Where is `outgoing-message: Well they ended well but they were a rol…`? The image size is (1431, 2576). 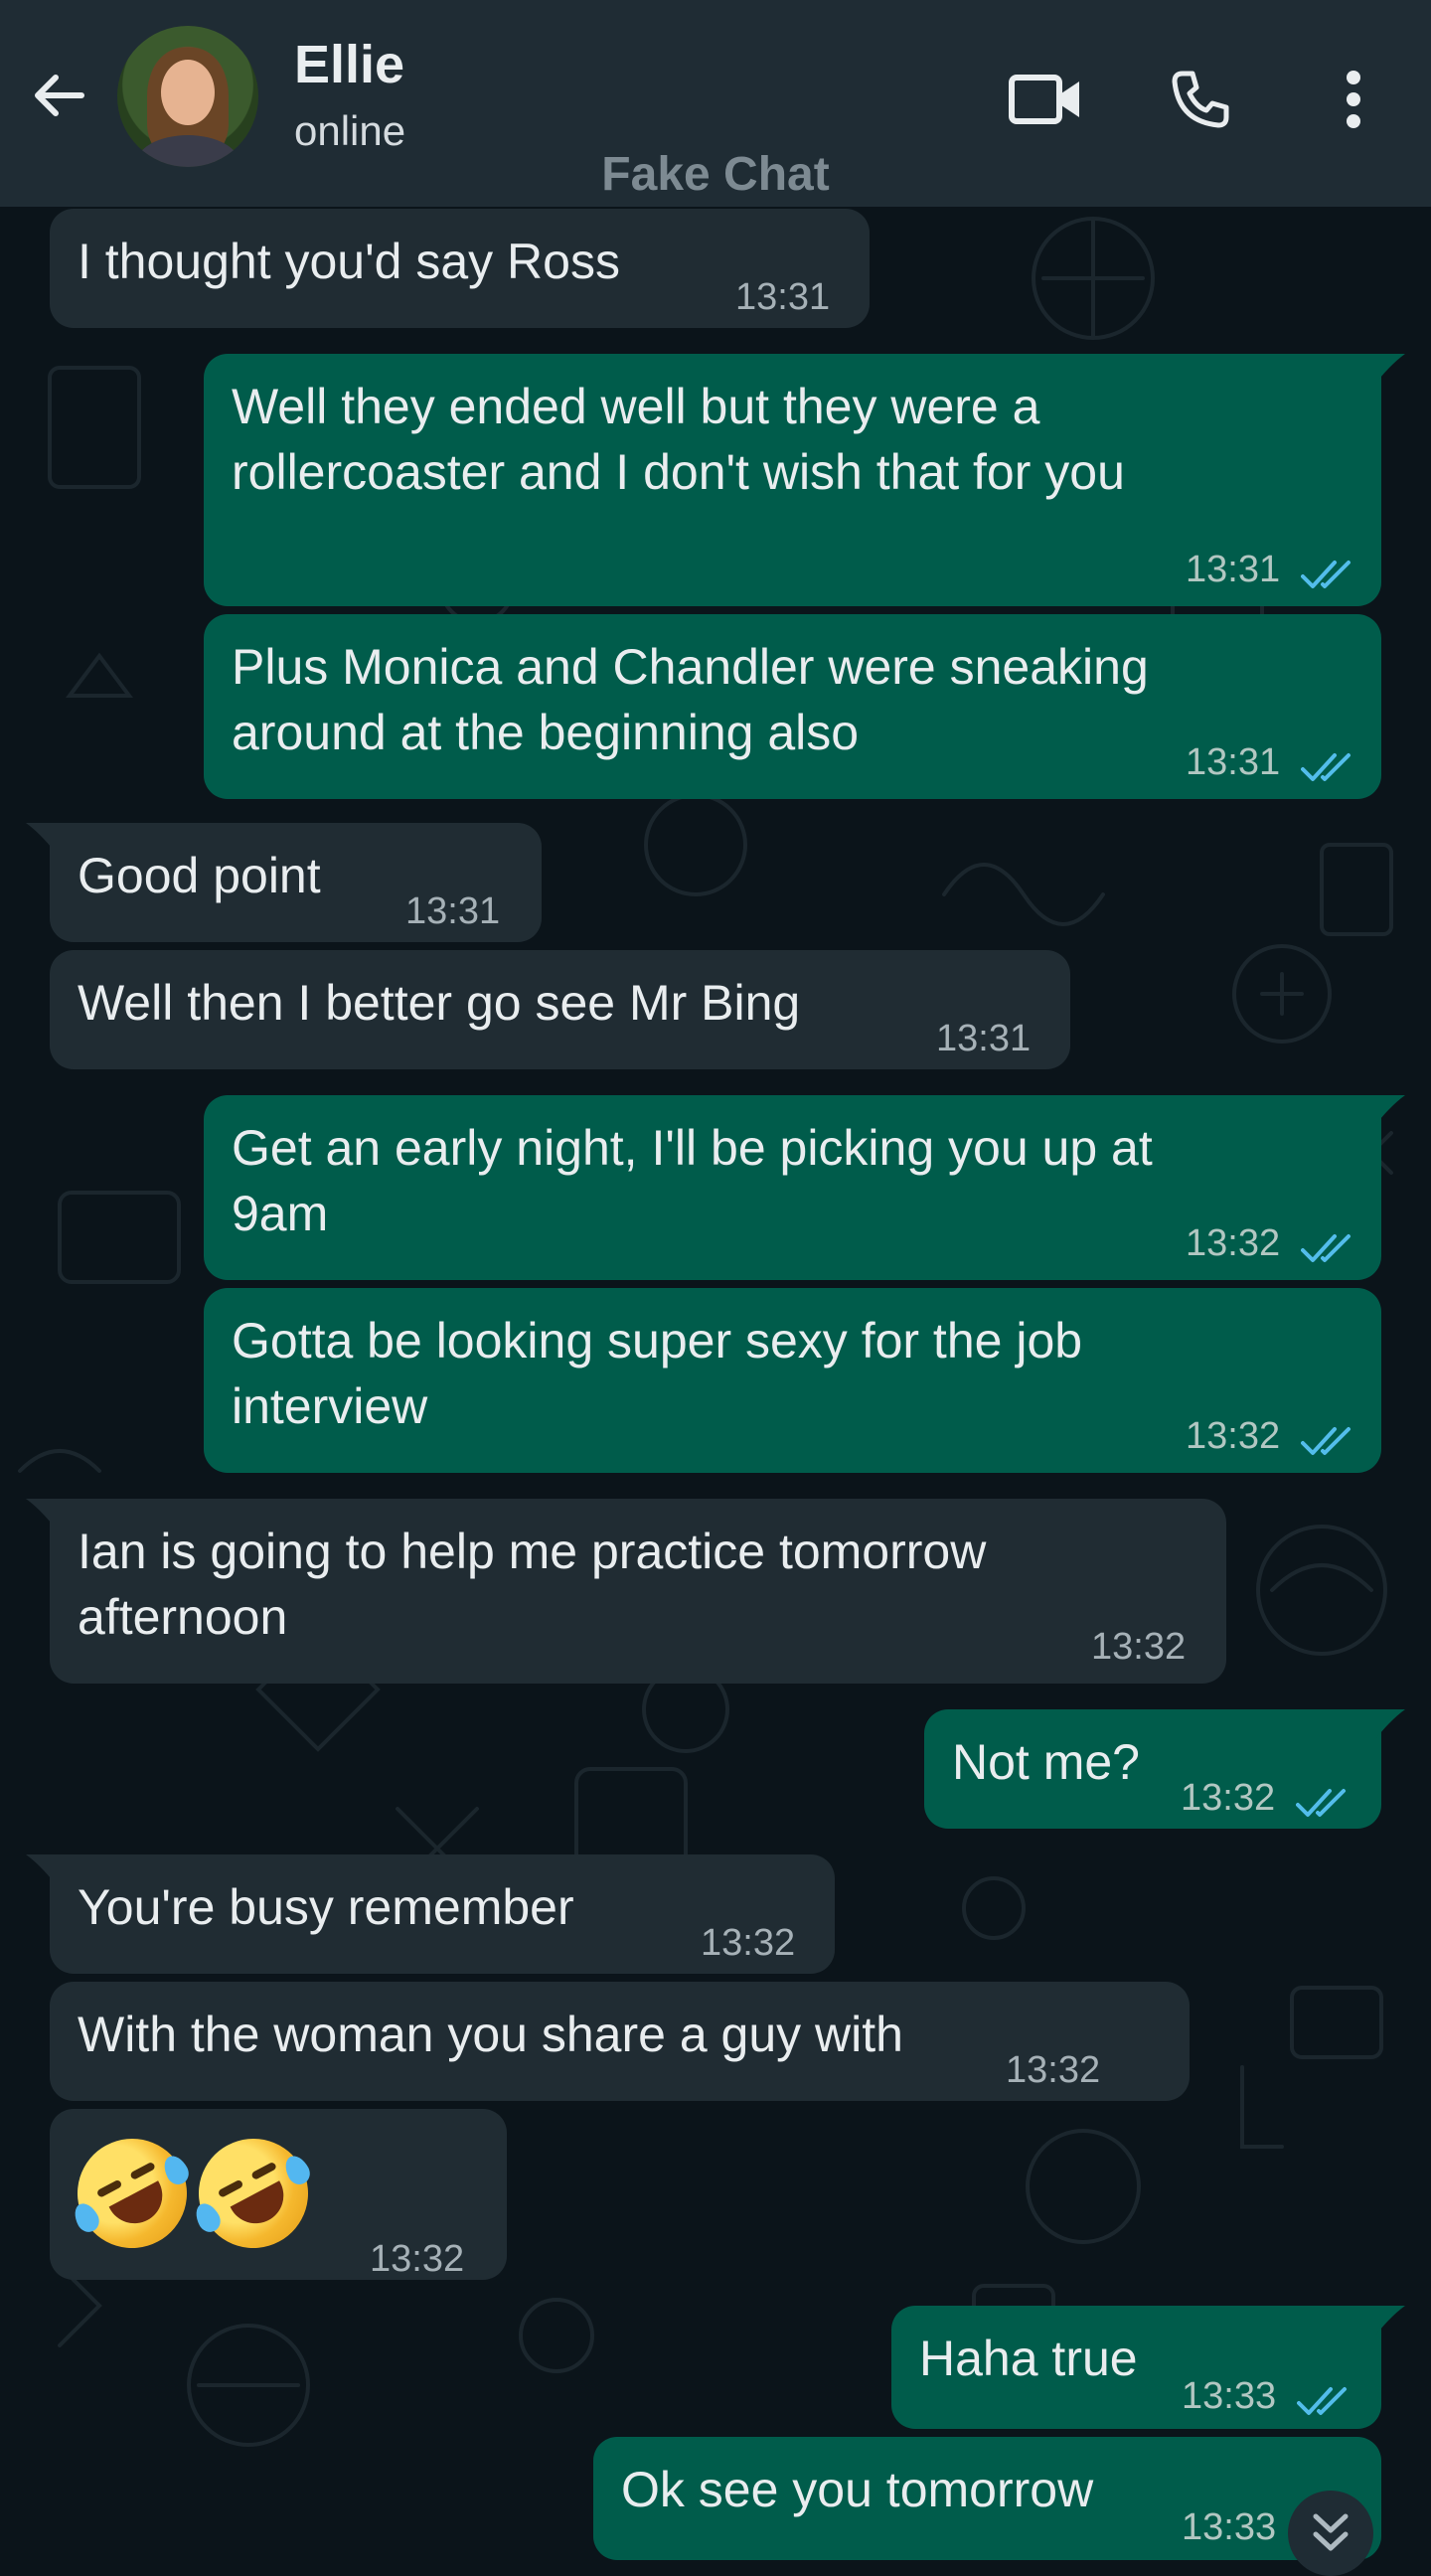
outgoing-message: Well they ended well but they were a rol… is located at coordinates (804, 480).